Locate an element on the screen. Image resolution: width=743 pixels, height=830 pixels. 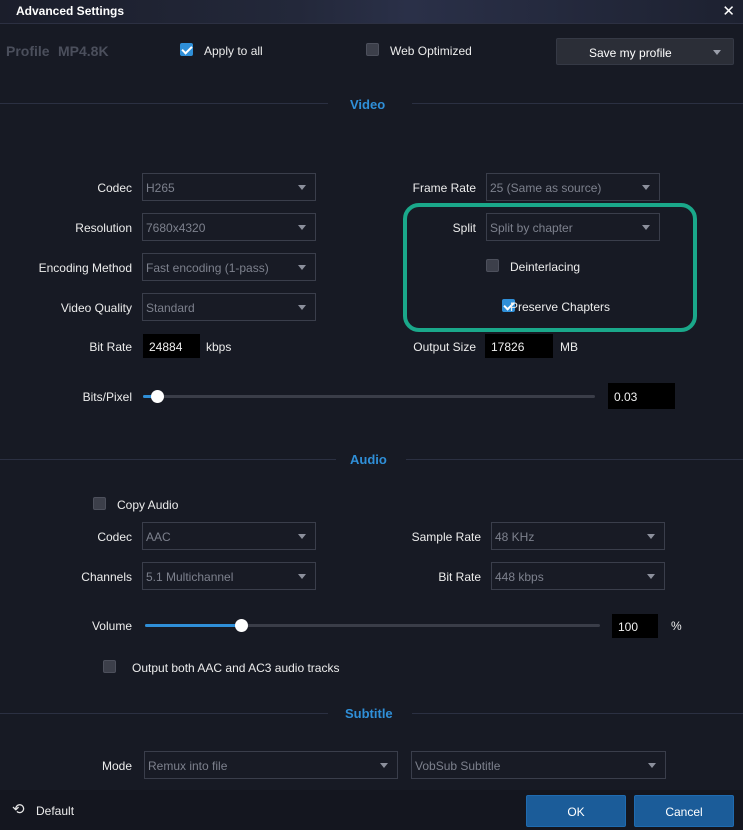
preserve-chapters-label: Preserve Chapters is located at coordinates (560, 307).